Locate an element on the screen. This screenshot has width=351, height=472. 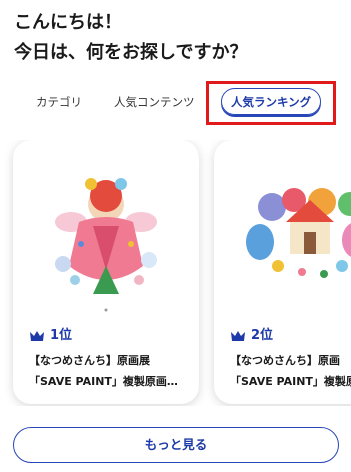
rank-label: 1位 is located at coordinates (50, 336).